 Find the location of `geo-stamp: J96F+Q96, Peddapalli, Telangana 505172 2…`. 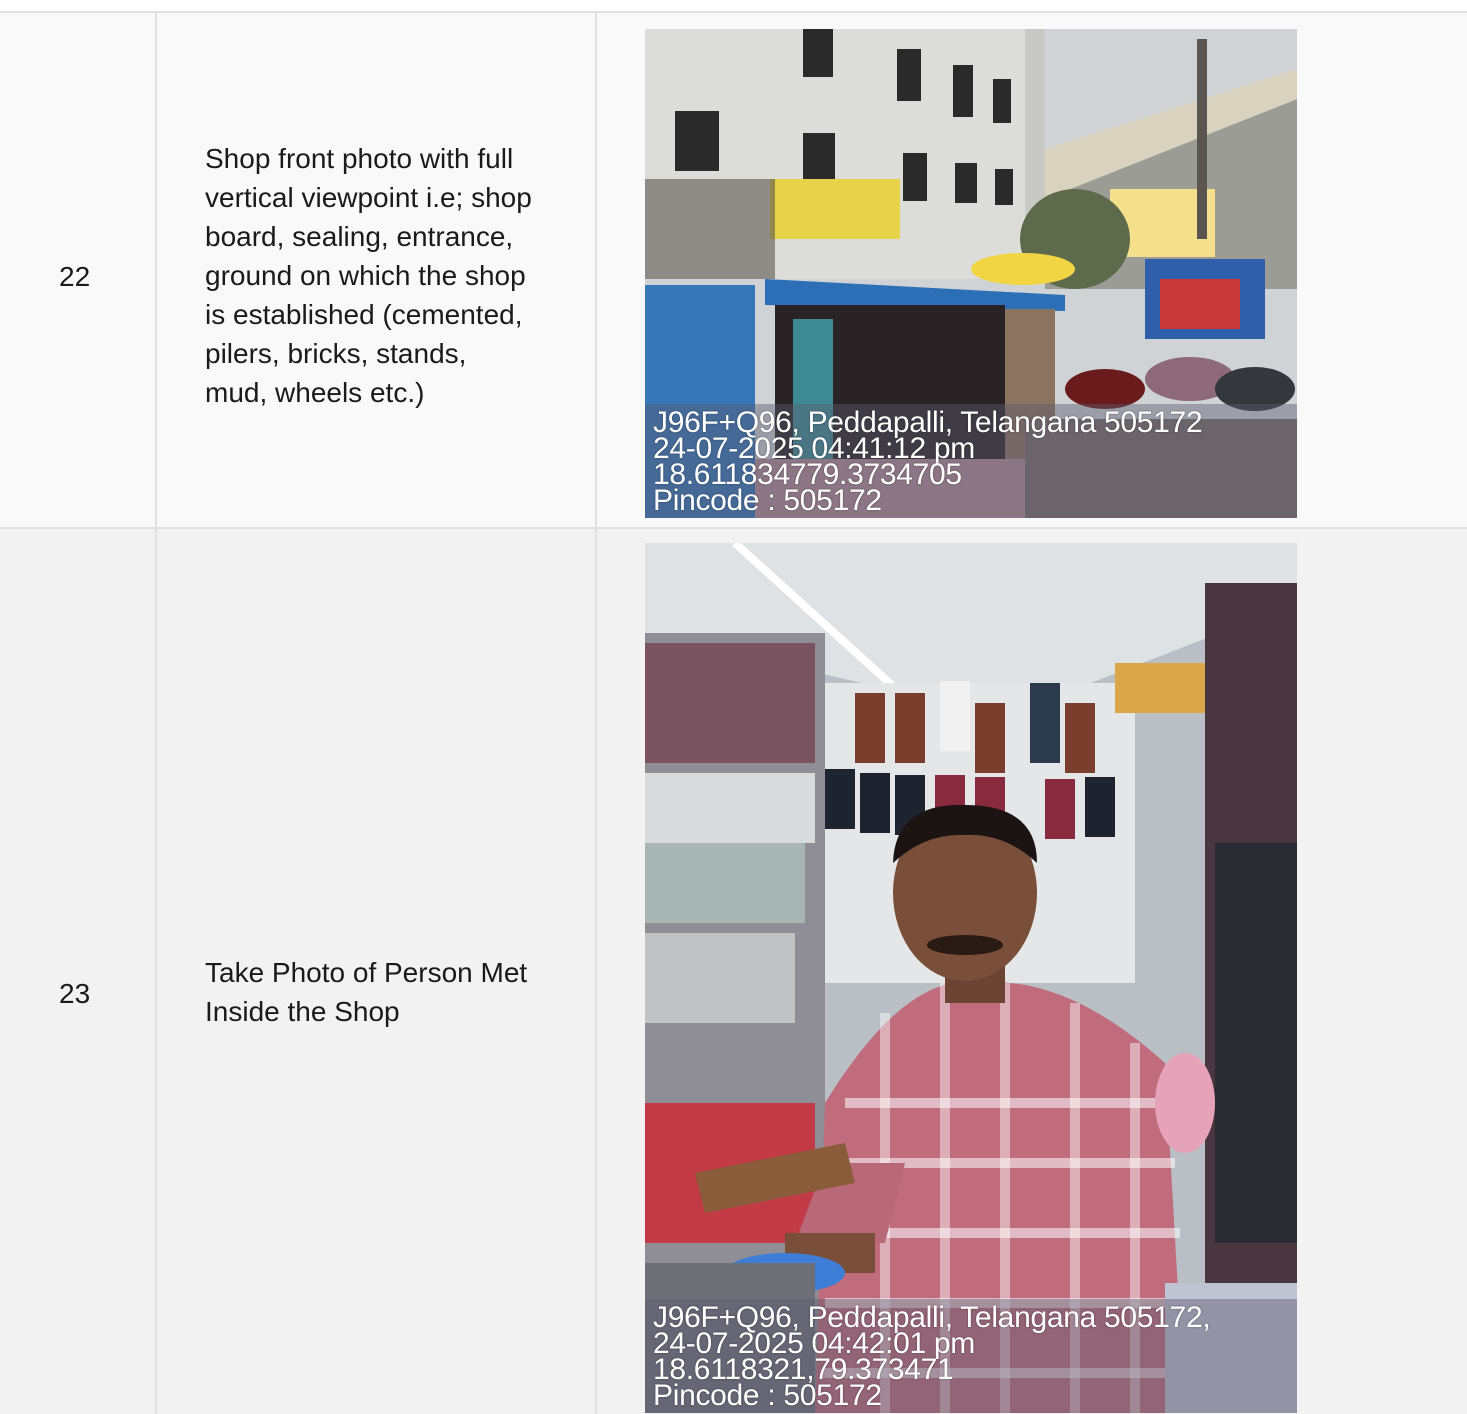

geo-stamp: J96F+Q96, Peddapalli, Telangana 505172 2… is located at coordinates (971, 461).